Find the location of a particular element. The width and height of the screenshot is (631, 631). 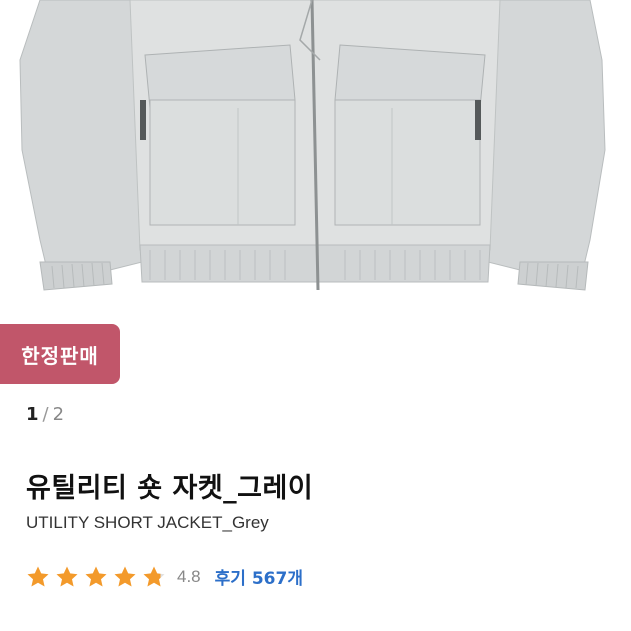

product-title: 유틸리티 숏 자켓_그레이 is located at coordinates (170, 488).